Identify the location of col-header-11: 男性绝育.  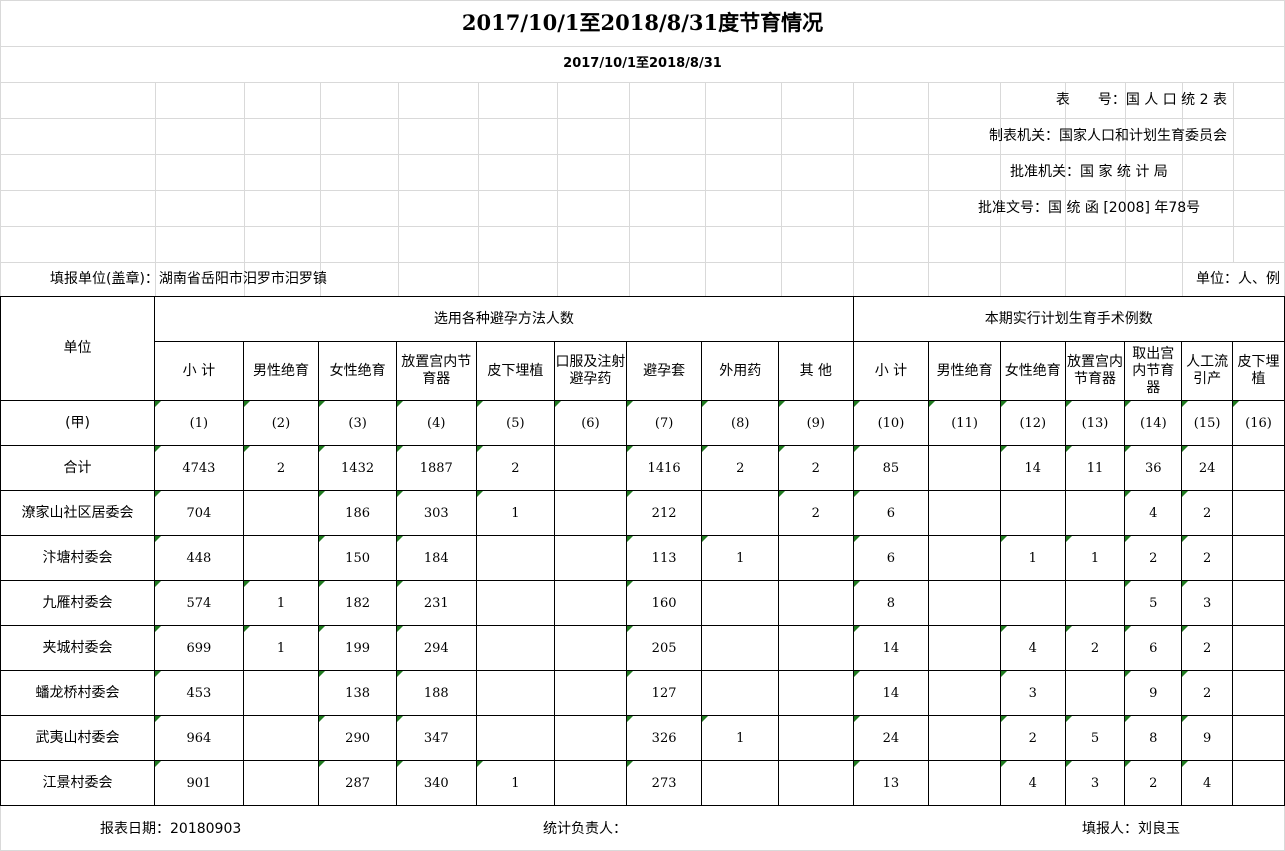
(964, 371).